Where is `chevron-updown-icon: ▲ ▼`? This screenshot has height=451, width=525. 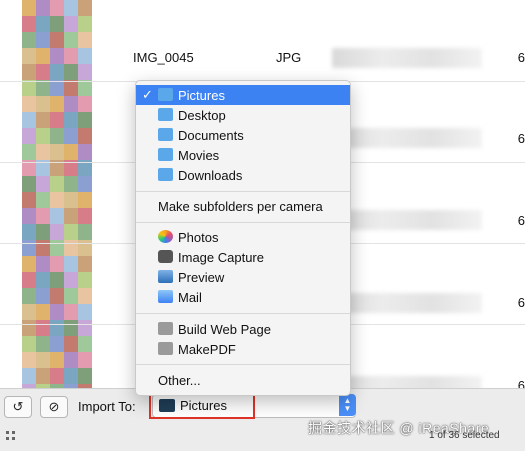 chevron-updown-icon: ▲ ▼ is located at coordinates (347, 405).